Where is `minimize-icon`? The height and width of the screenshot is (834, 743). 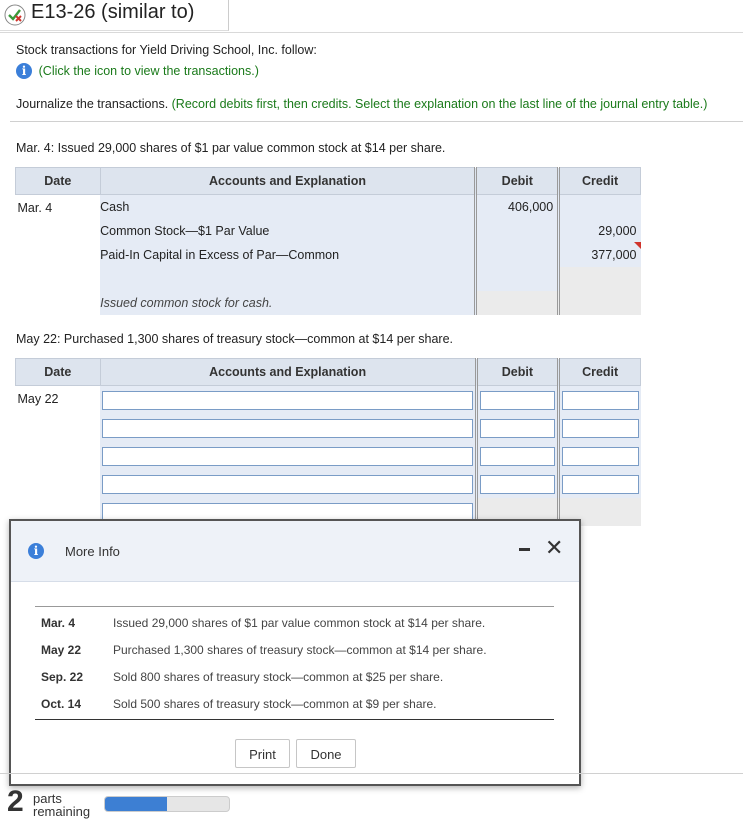
minimize-icon is located at coordinates (524, 549).